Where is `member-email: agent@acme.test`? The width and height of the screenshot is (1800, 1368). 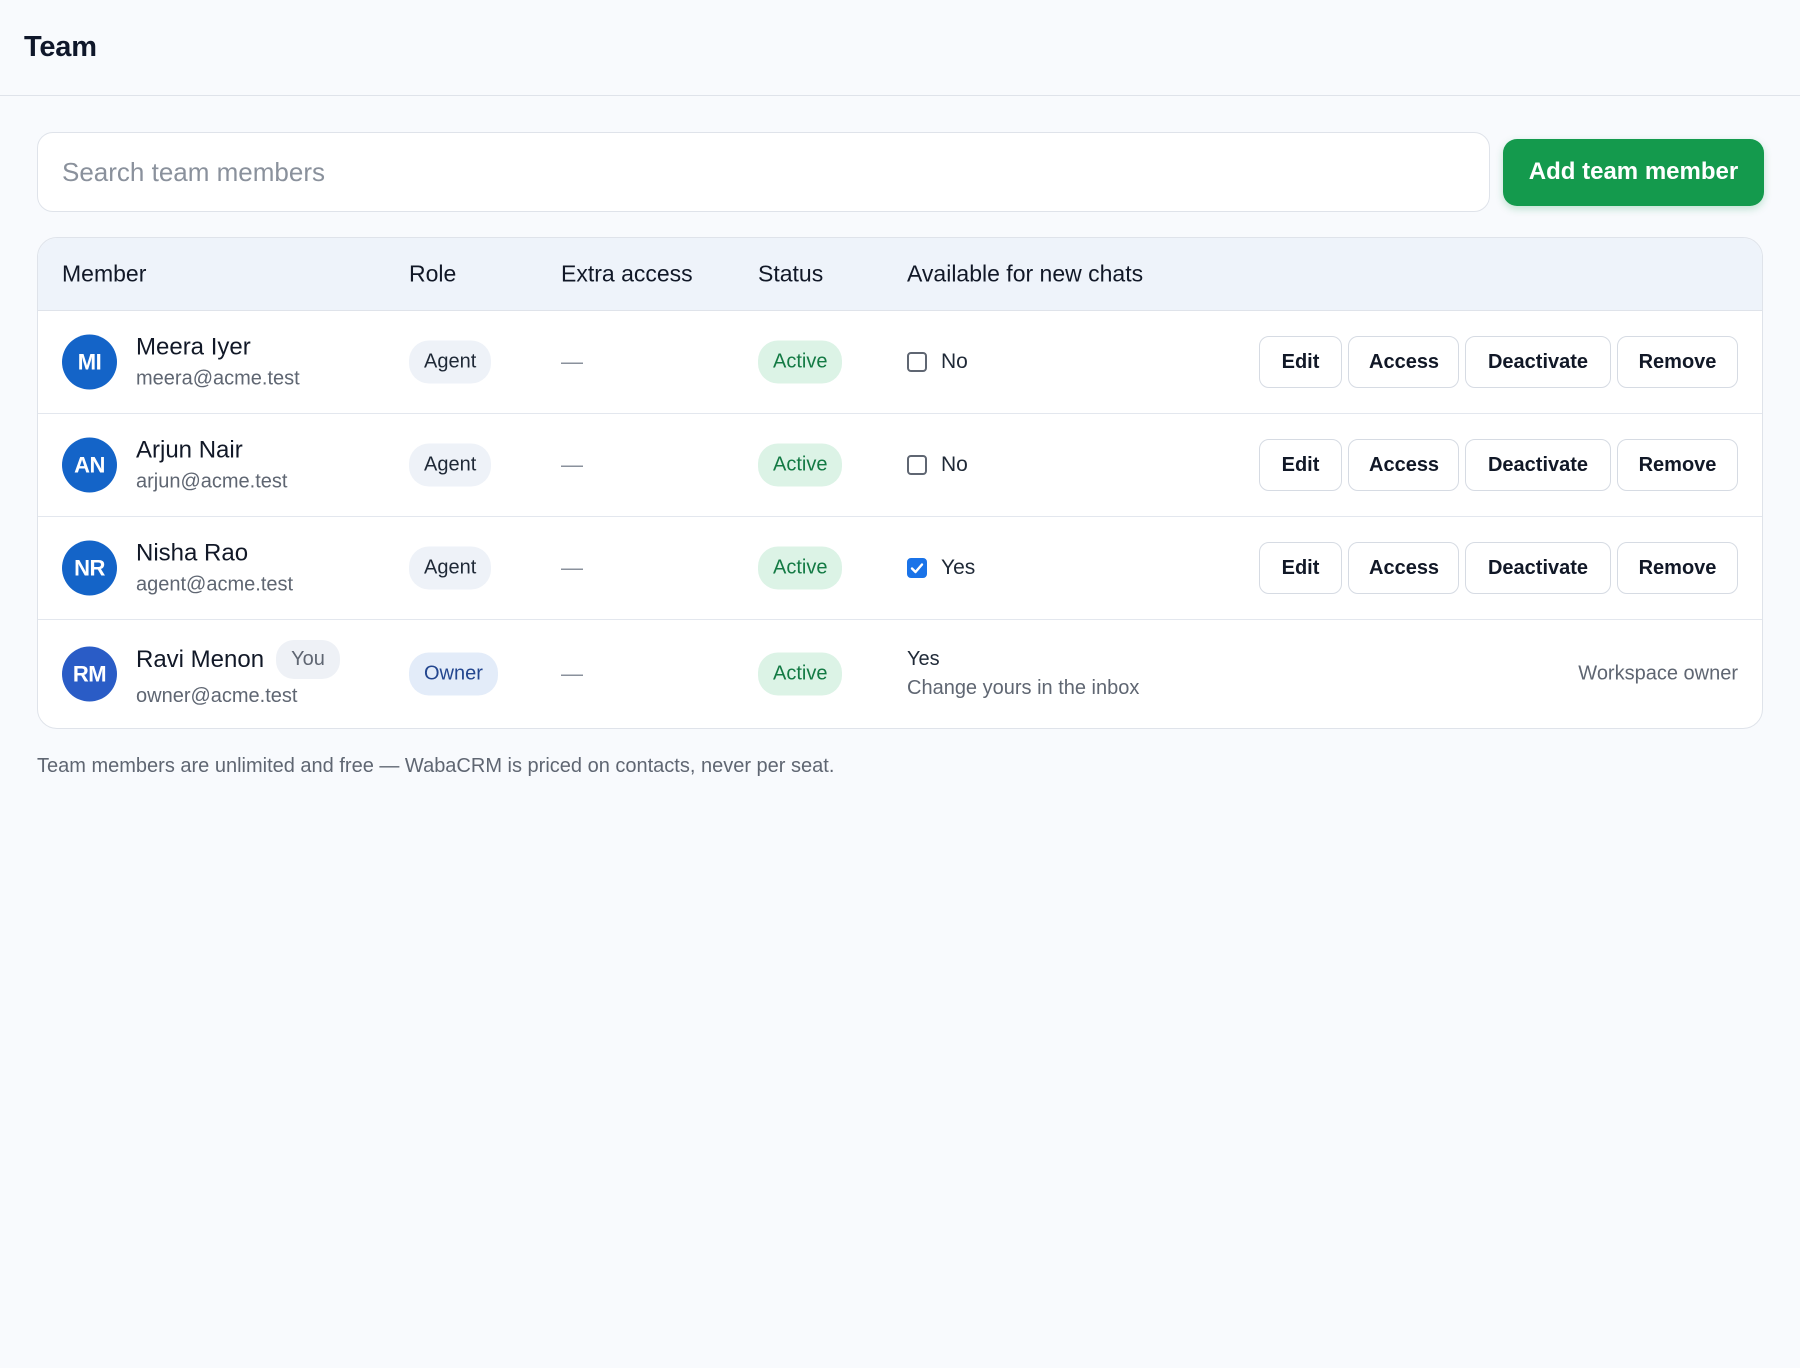 member-email: agent@acme.test is located at coordinates (215, 584).